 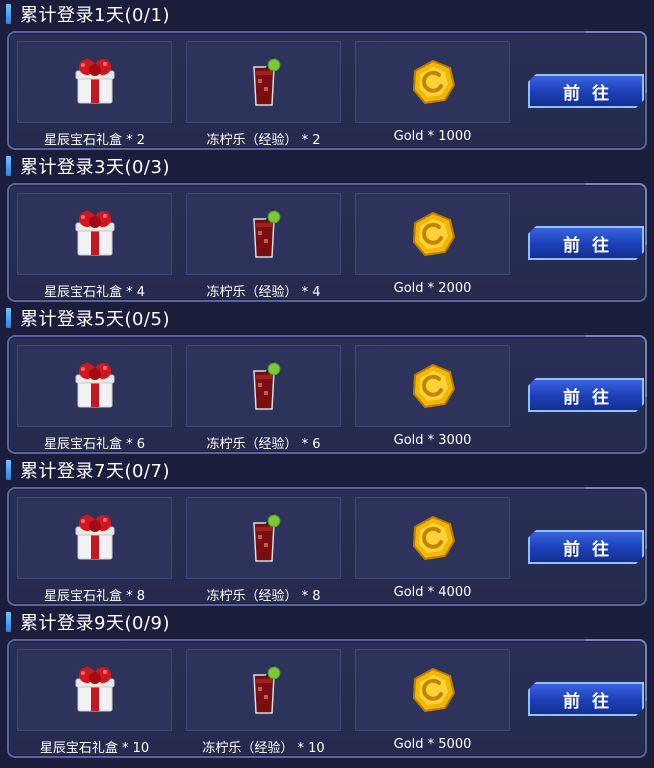 I want to click on section-title: 累计登录5天(0/5), so click(x=95, y=319).